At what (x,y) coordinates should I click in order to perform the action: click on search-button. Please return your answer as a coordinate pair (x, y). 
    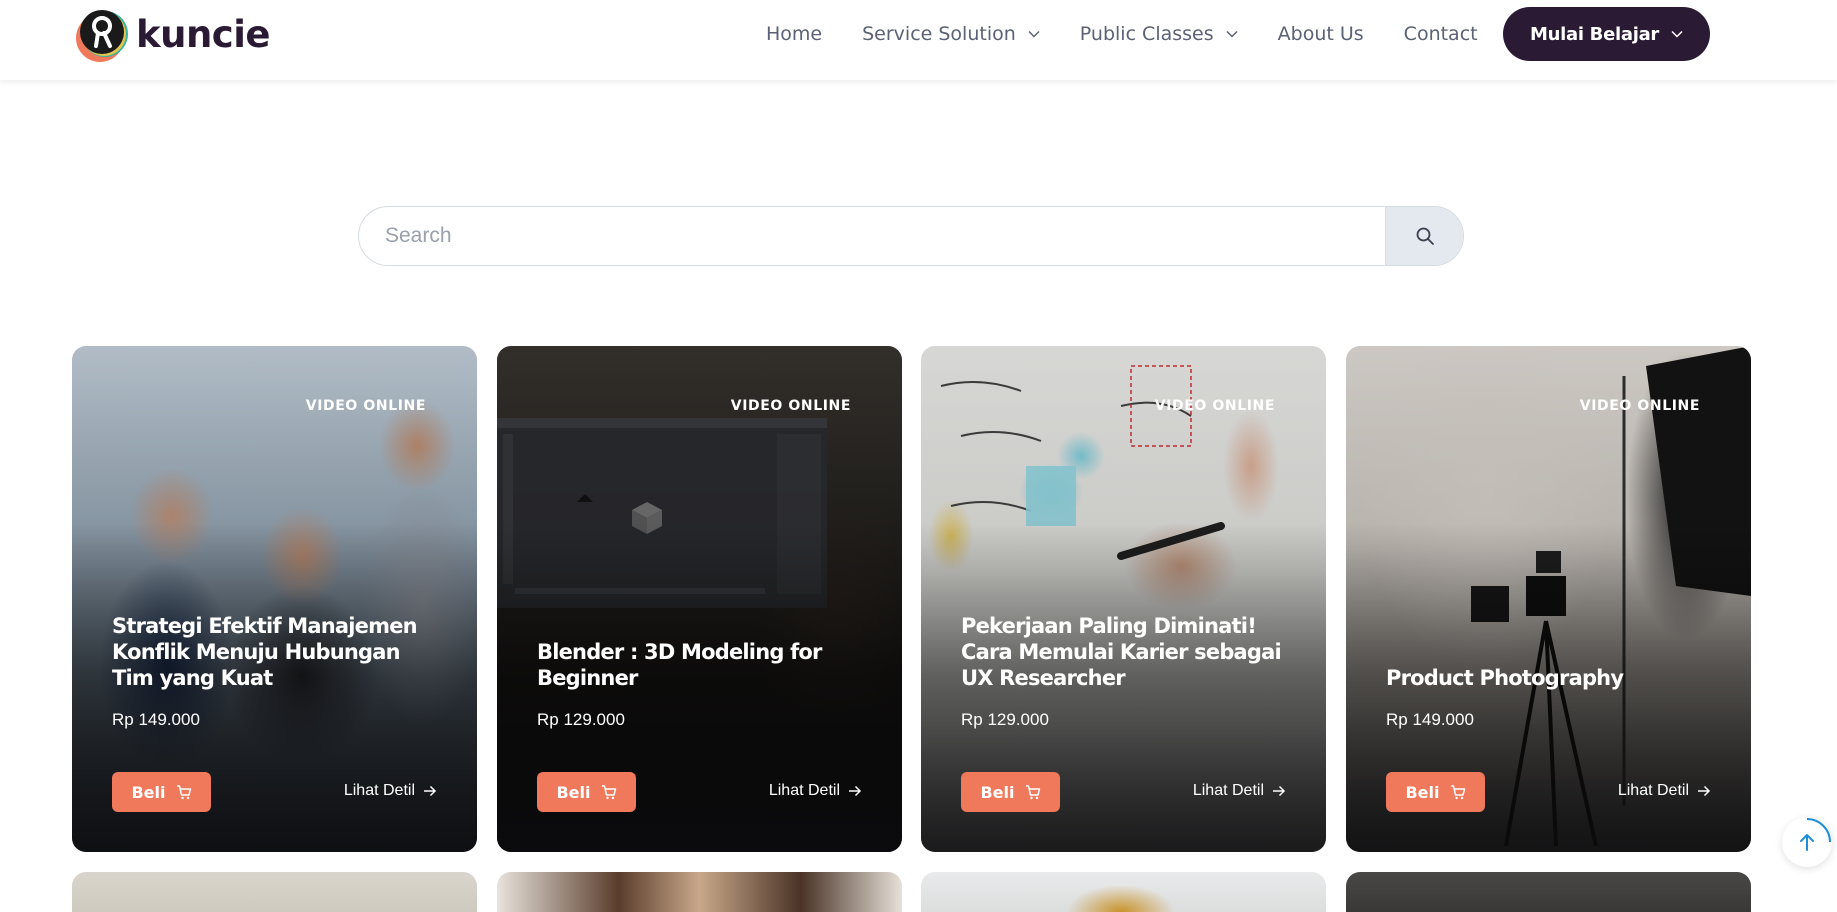
    Looking at the image, I should click on (1424, 236).